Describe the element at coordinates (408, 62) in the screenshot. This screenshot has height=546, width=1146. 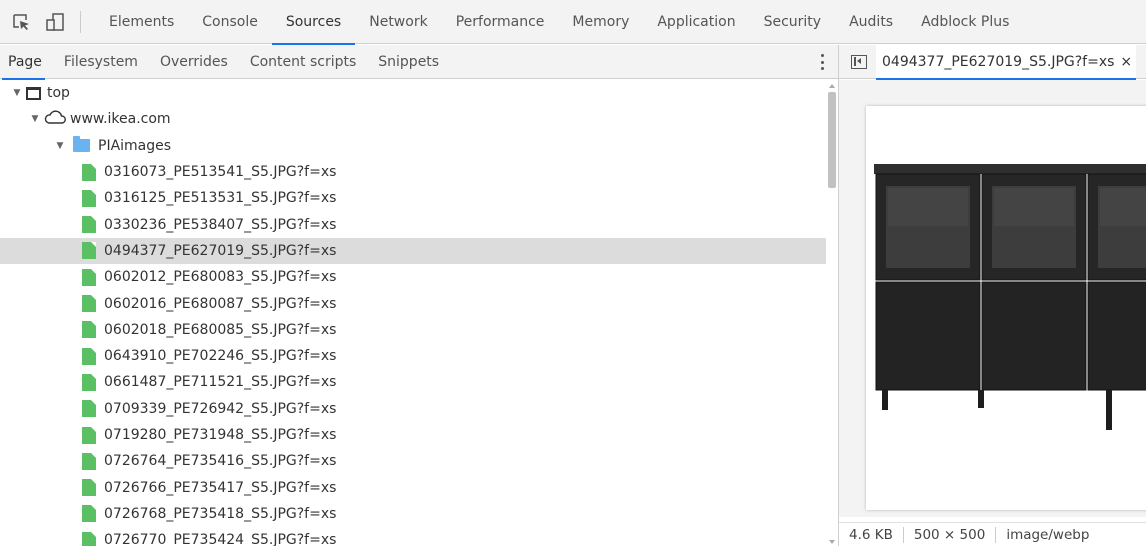
I see `navigator-tab-snippets: Snippets` at that location.